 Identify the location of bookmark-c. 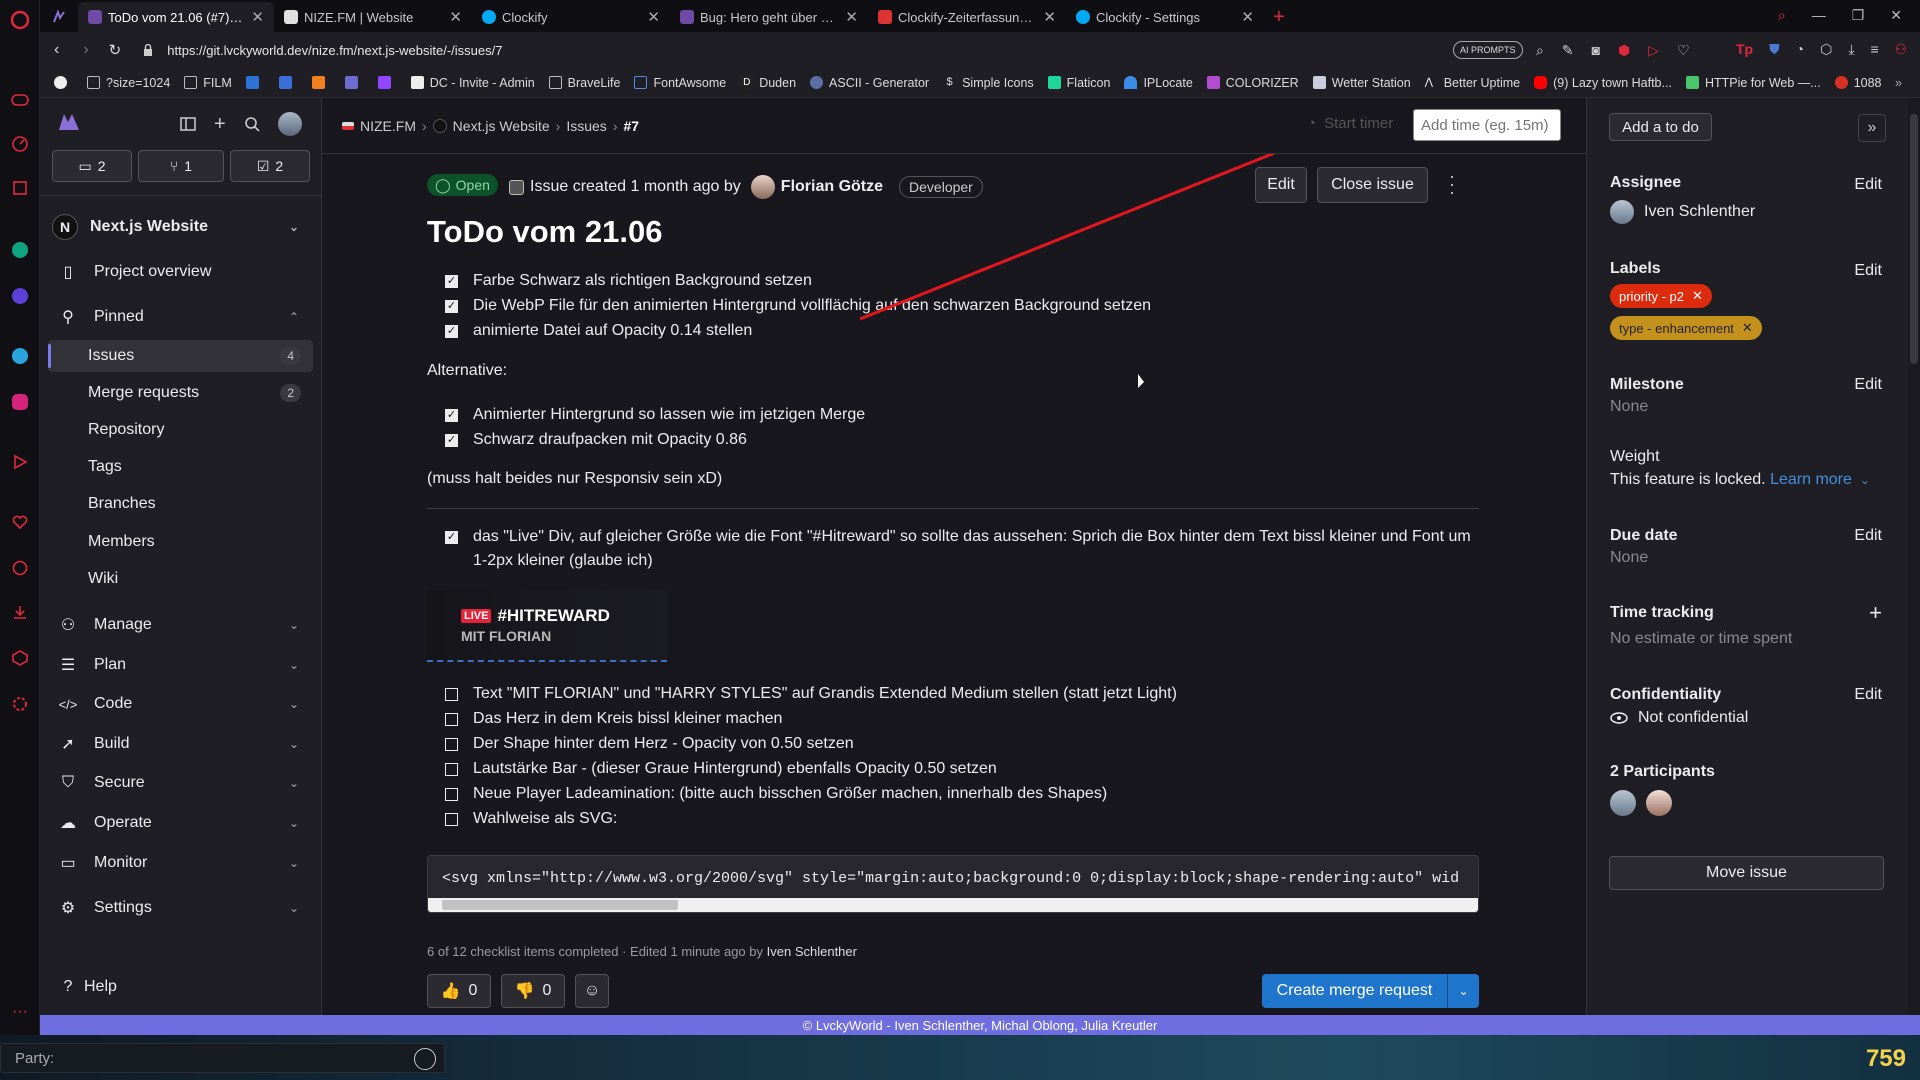
(63, 82).